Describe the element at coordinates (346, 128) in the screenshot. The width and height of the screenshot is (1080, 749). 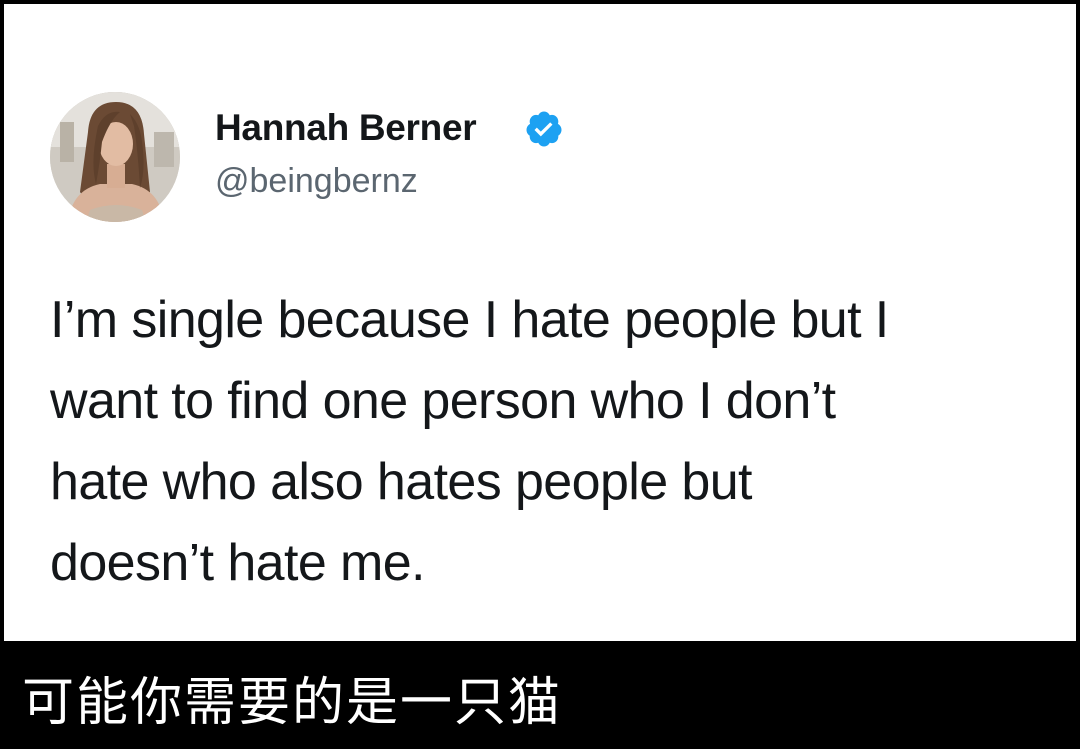
I see `display-name: Hannah Berner` at that location.